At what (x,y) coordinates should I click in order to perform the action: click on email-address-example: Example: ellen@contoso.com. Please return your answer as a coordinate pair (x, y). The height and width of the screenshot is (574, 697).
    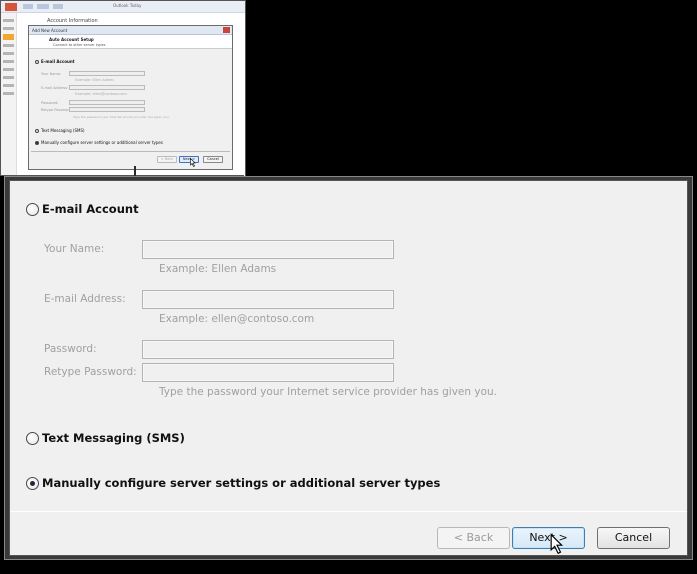
    Looking at the image, I should click on (237, 319).